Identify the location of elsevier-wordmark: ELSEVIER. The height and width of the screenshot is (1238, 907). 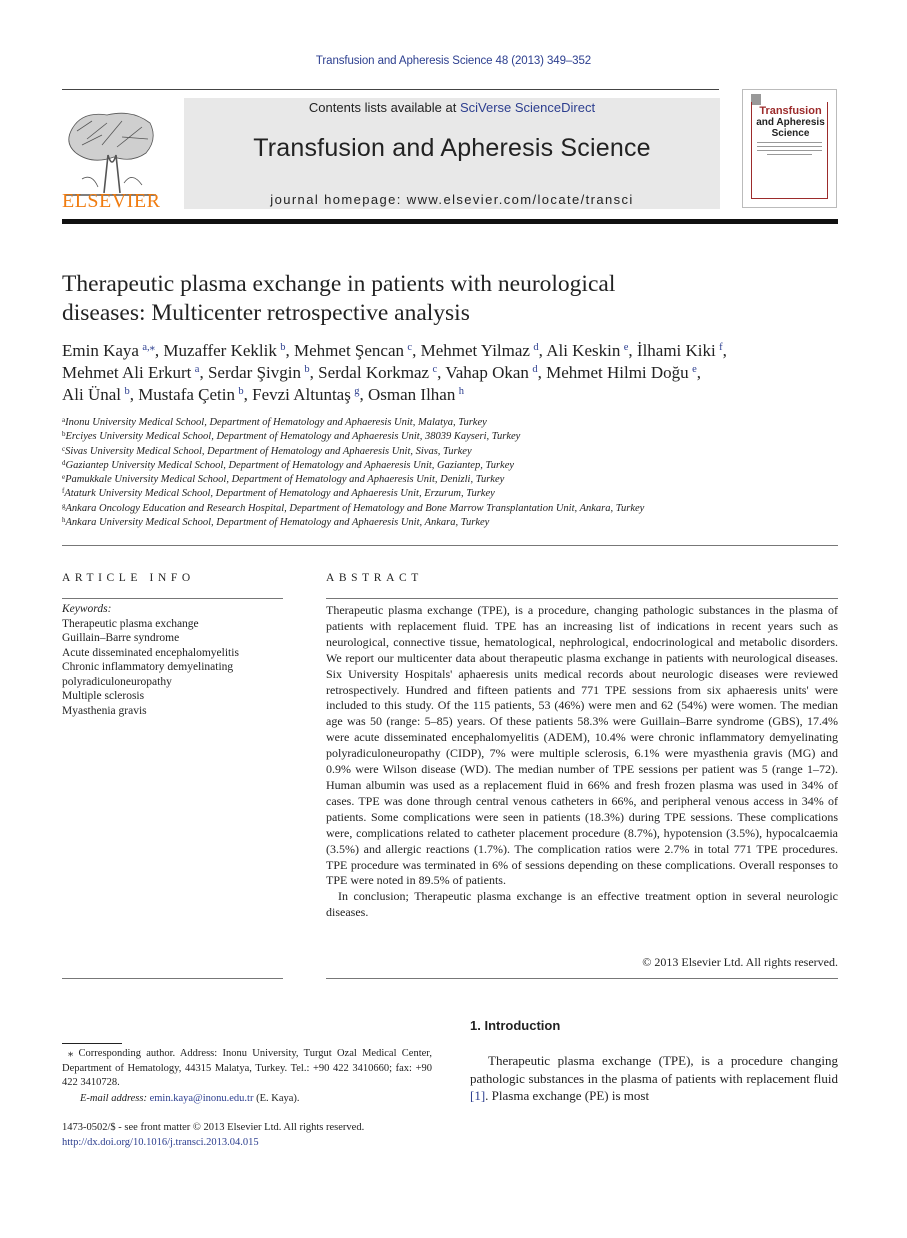
(111, 201).